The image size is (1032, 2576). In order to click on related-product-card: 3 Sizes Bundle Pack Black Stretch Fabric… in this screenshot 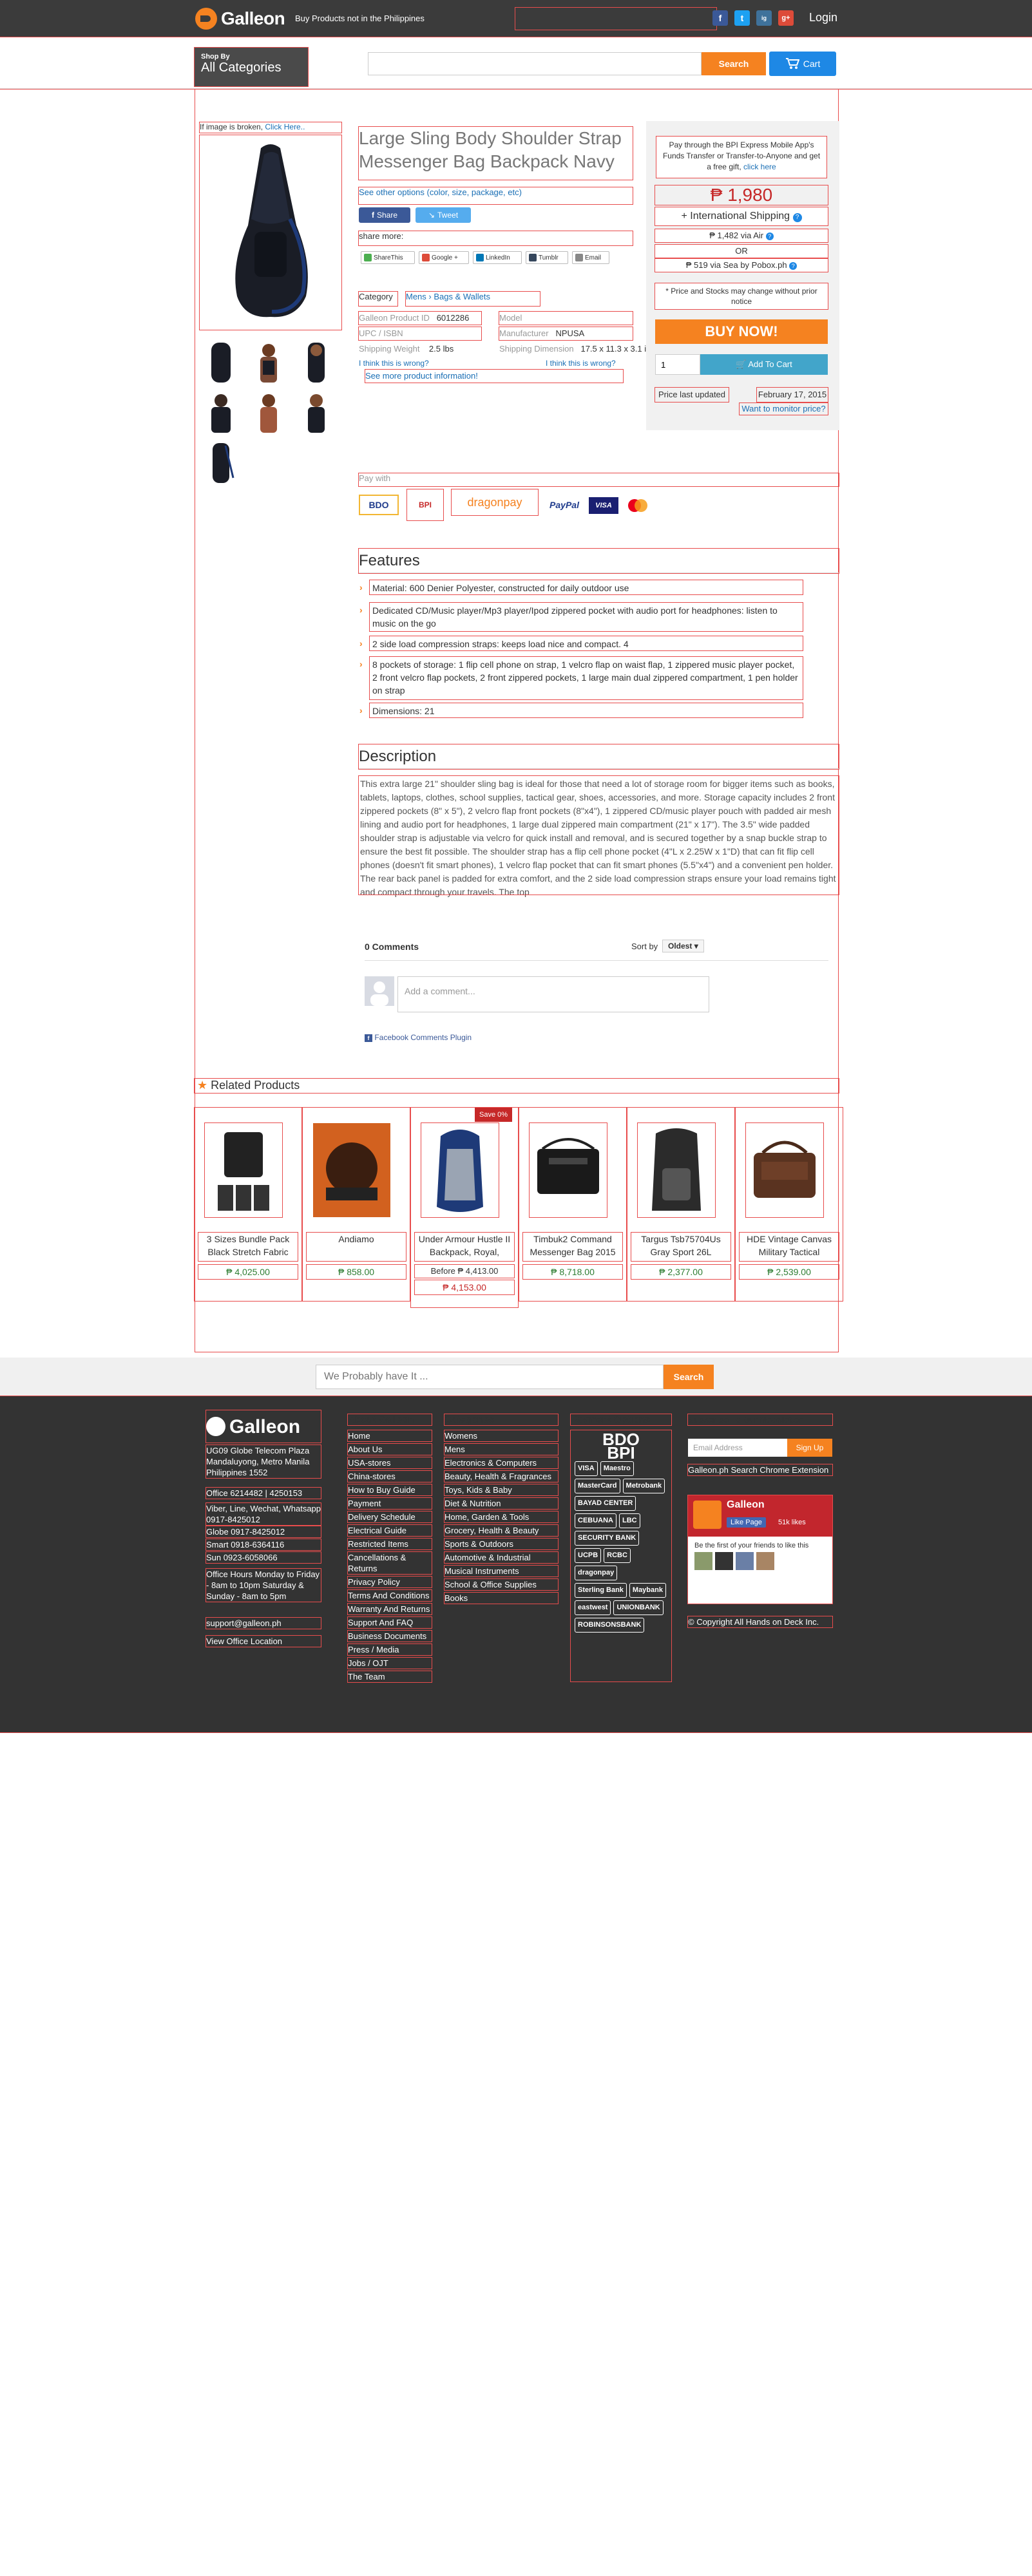, I will do `click(248, 1204)`.